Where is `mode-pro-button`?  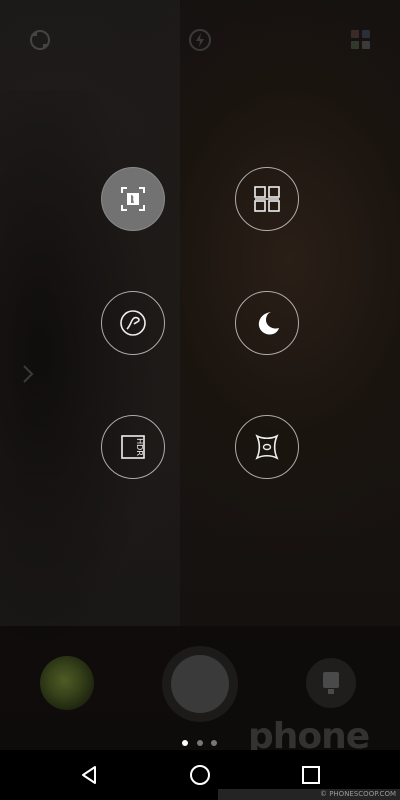
mode-pro-button is located at coordinates (133, 199).